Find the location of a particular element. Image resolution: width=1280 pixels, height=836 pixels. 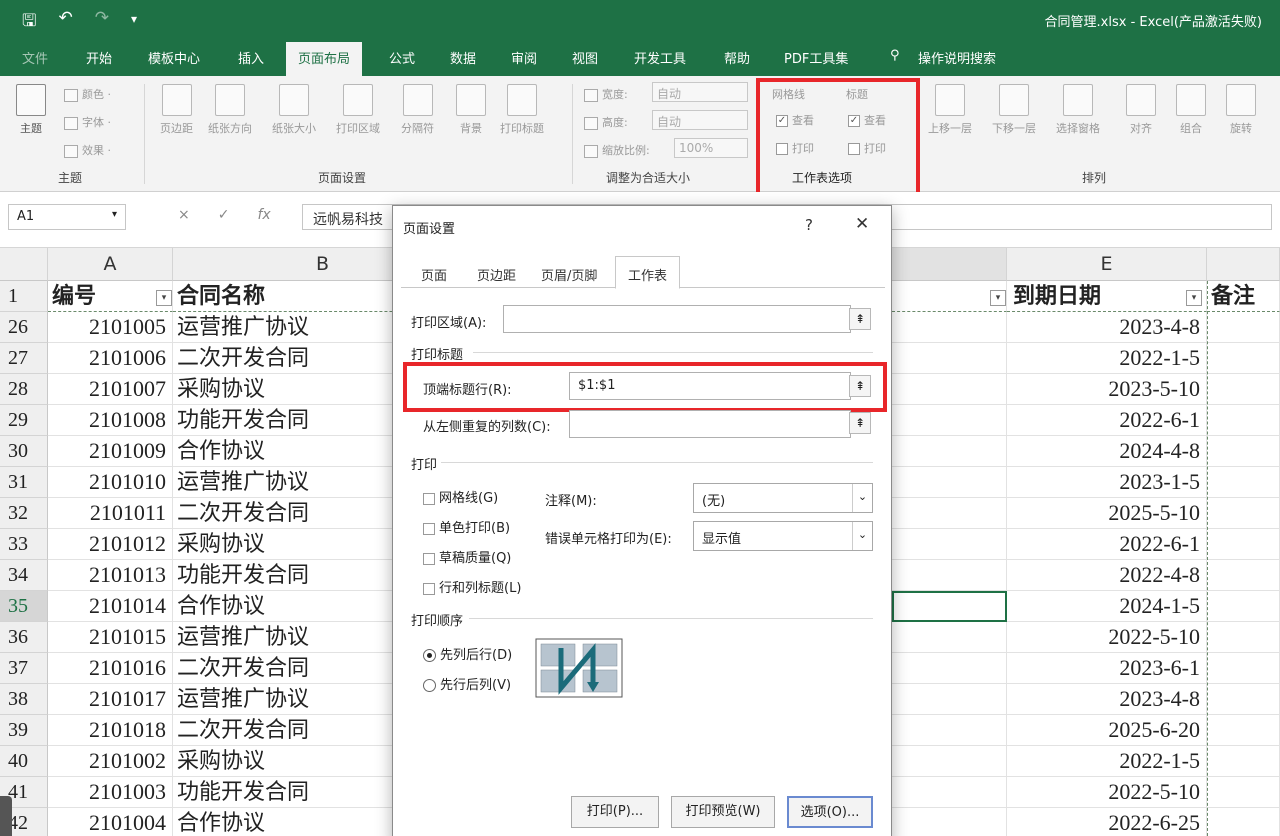

cell-expiry-date: 2023-5-10 is located at coordinates (1107, 389).